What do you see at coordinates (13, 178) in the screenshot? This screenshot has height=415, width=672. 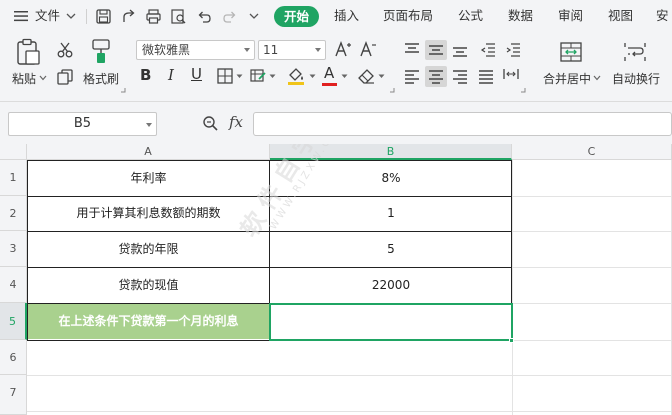 I see `row-header-1: 1` at bounding box center [13, 178].